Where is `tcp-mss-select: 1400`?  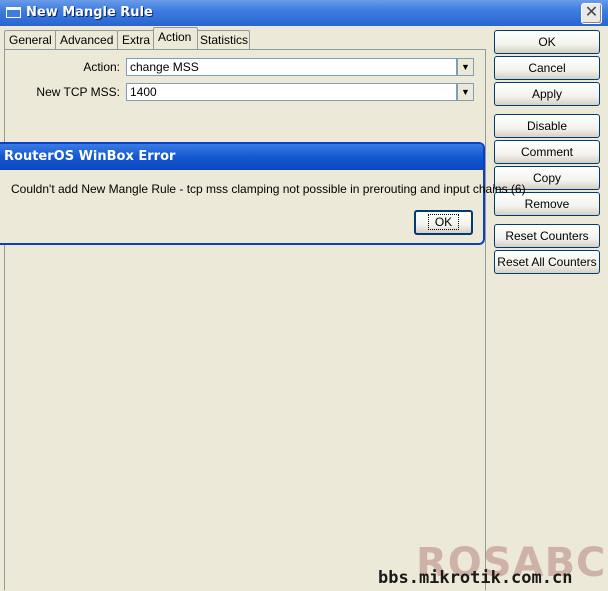 tcp-mss-select: 1400 is located at coordinates (291, 92).